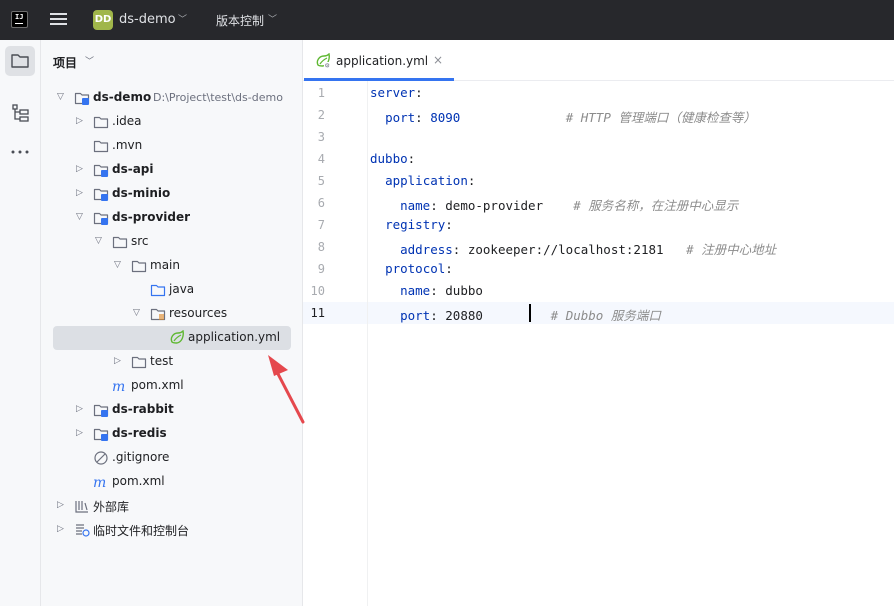 The width and height of the screenshot is (894, 606). What do you see at coordinates (141, 457) in the screenshot?
I see `tree-item-label: .gitignore` at bounding box center [141, 457].